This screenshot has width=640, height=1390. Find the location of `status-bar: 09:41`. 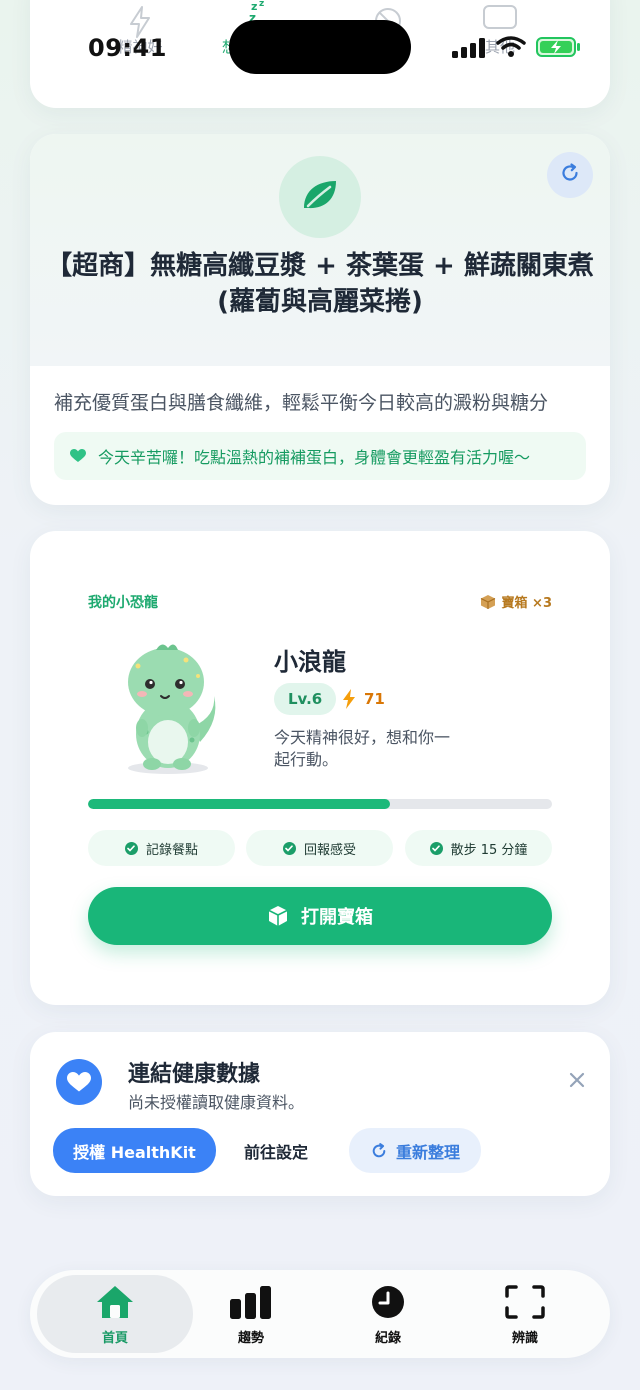

status-bar: 09:41 is located at coordinates (320, 45).